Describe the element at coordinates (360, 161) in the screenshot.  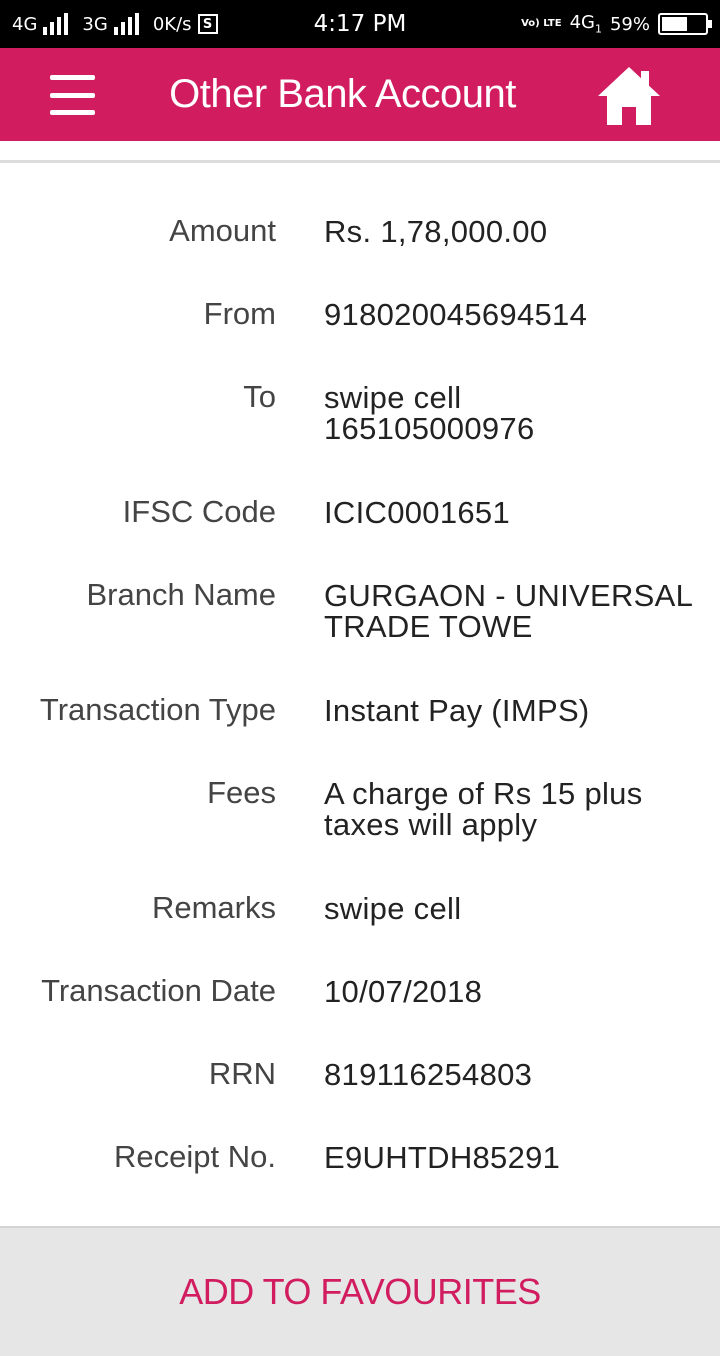
I see `divider` at that location.